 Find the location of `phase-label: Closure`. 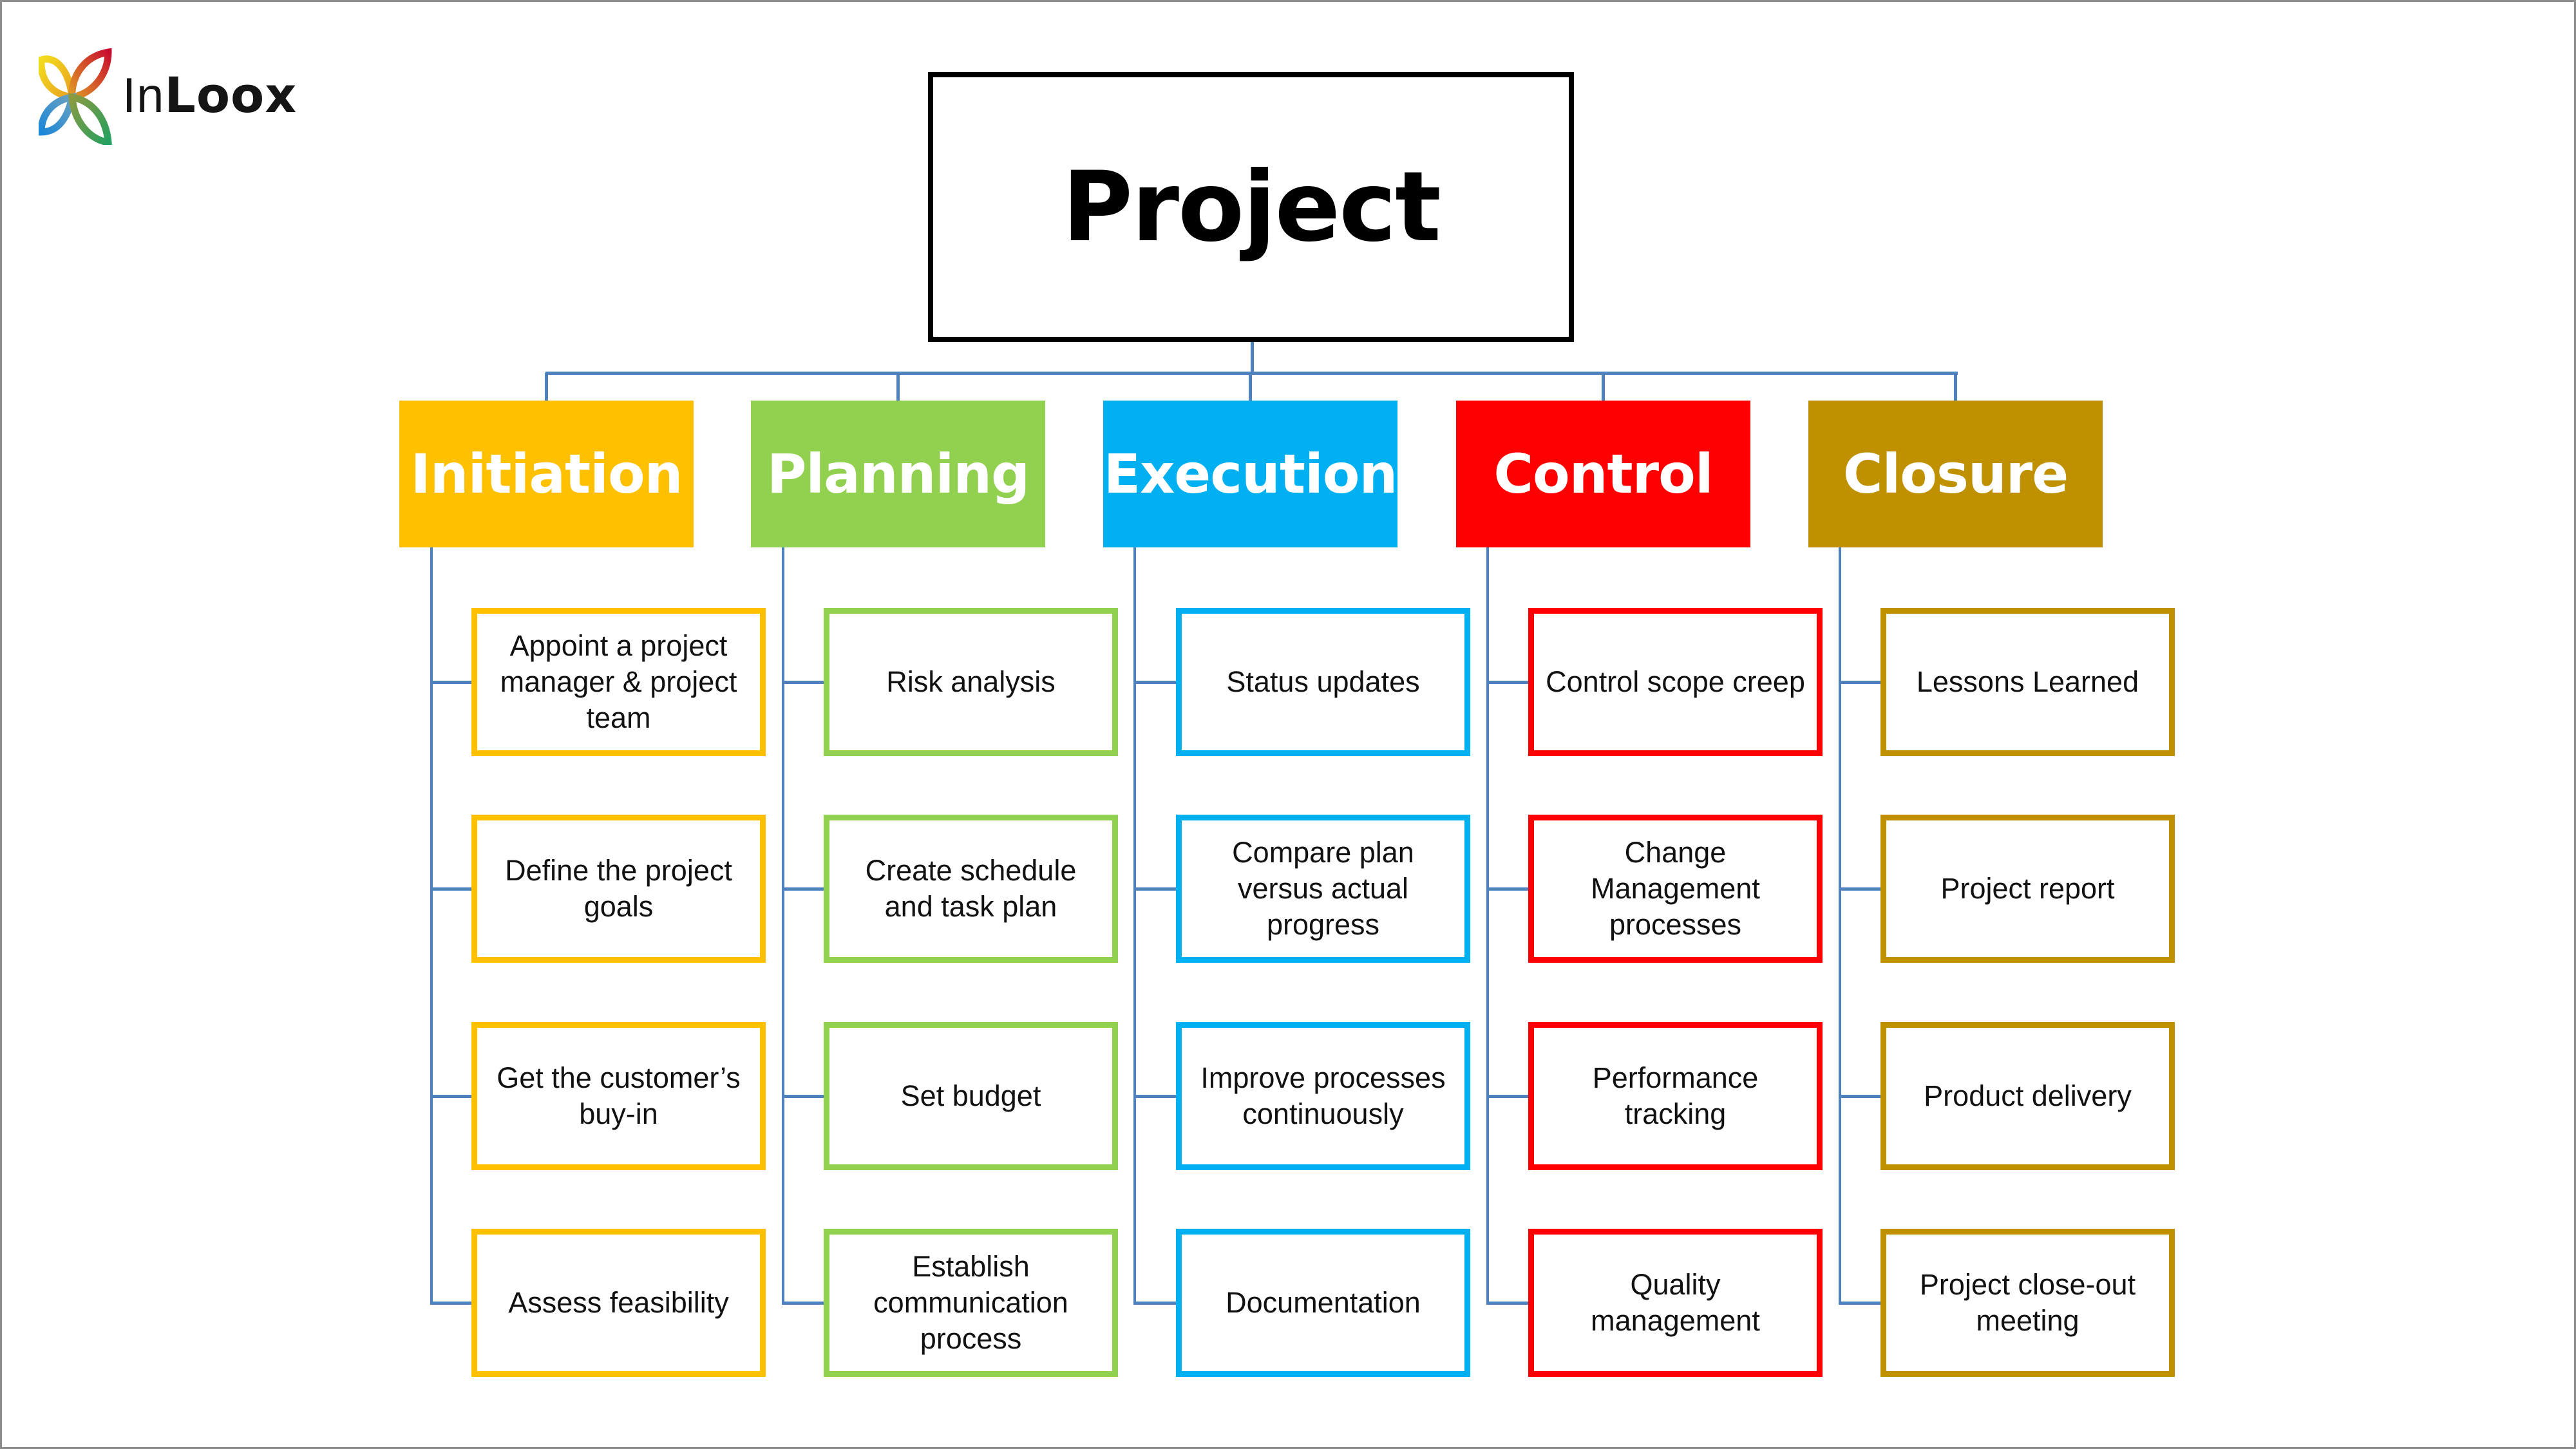

phase-label: Closure is located at coordinates (1956, 474).